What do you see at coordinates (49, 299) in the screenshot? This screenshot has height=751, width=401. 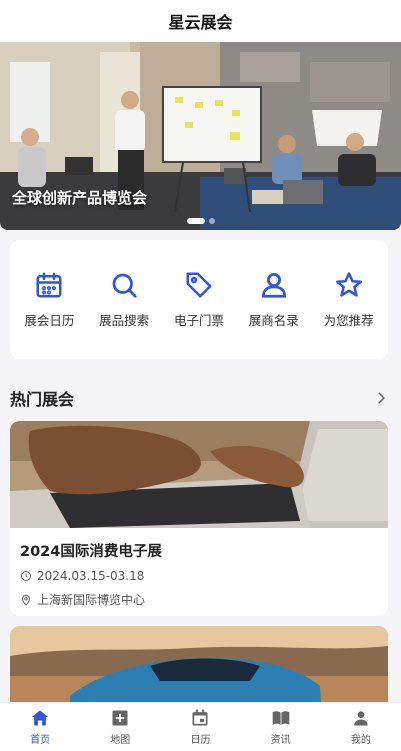 I see `quick-item-calendar: 展会日历` at bounding box center [49, 299].